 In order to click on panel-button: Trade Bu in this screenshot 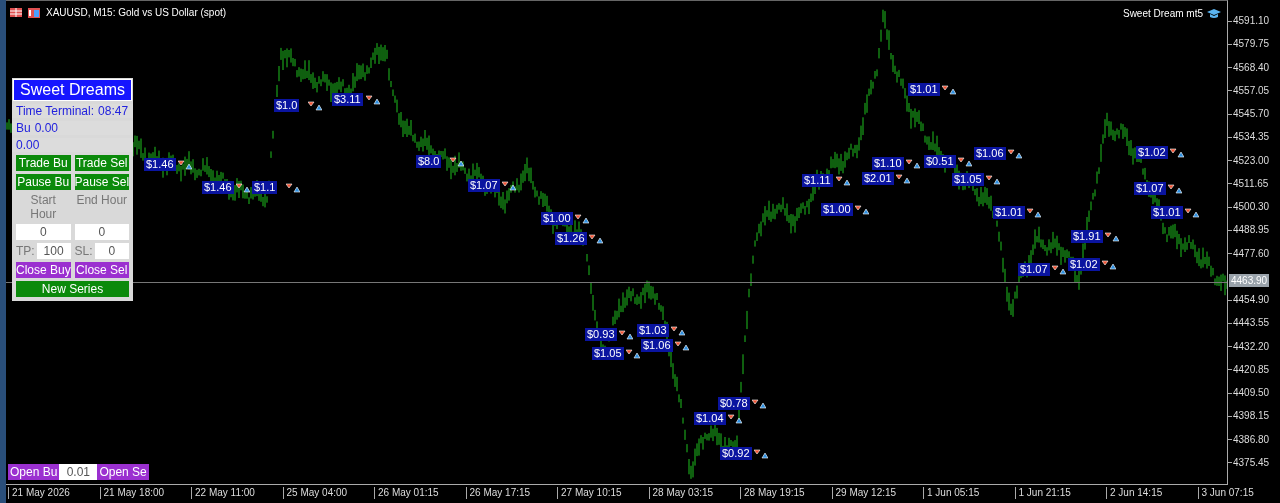, I will do `click(43, 163)`.